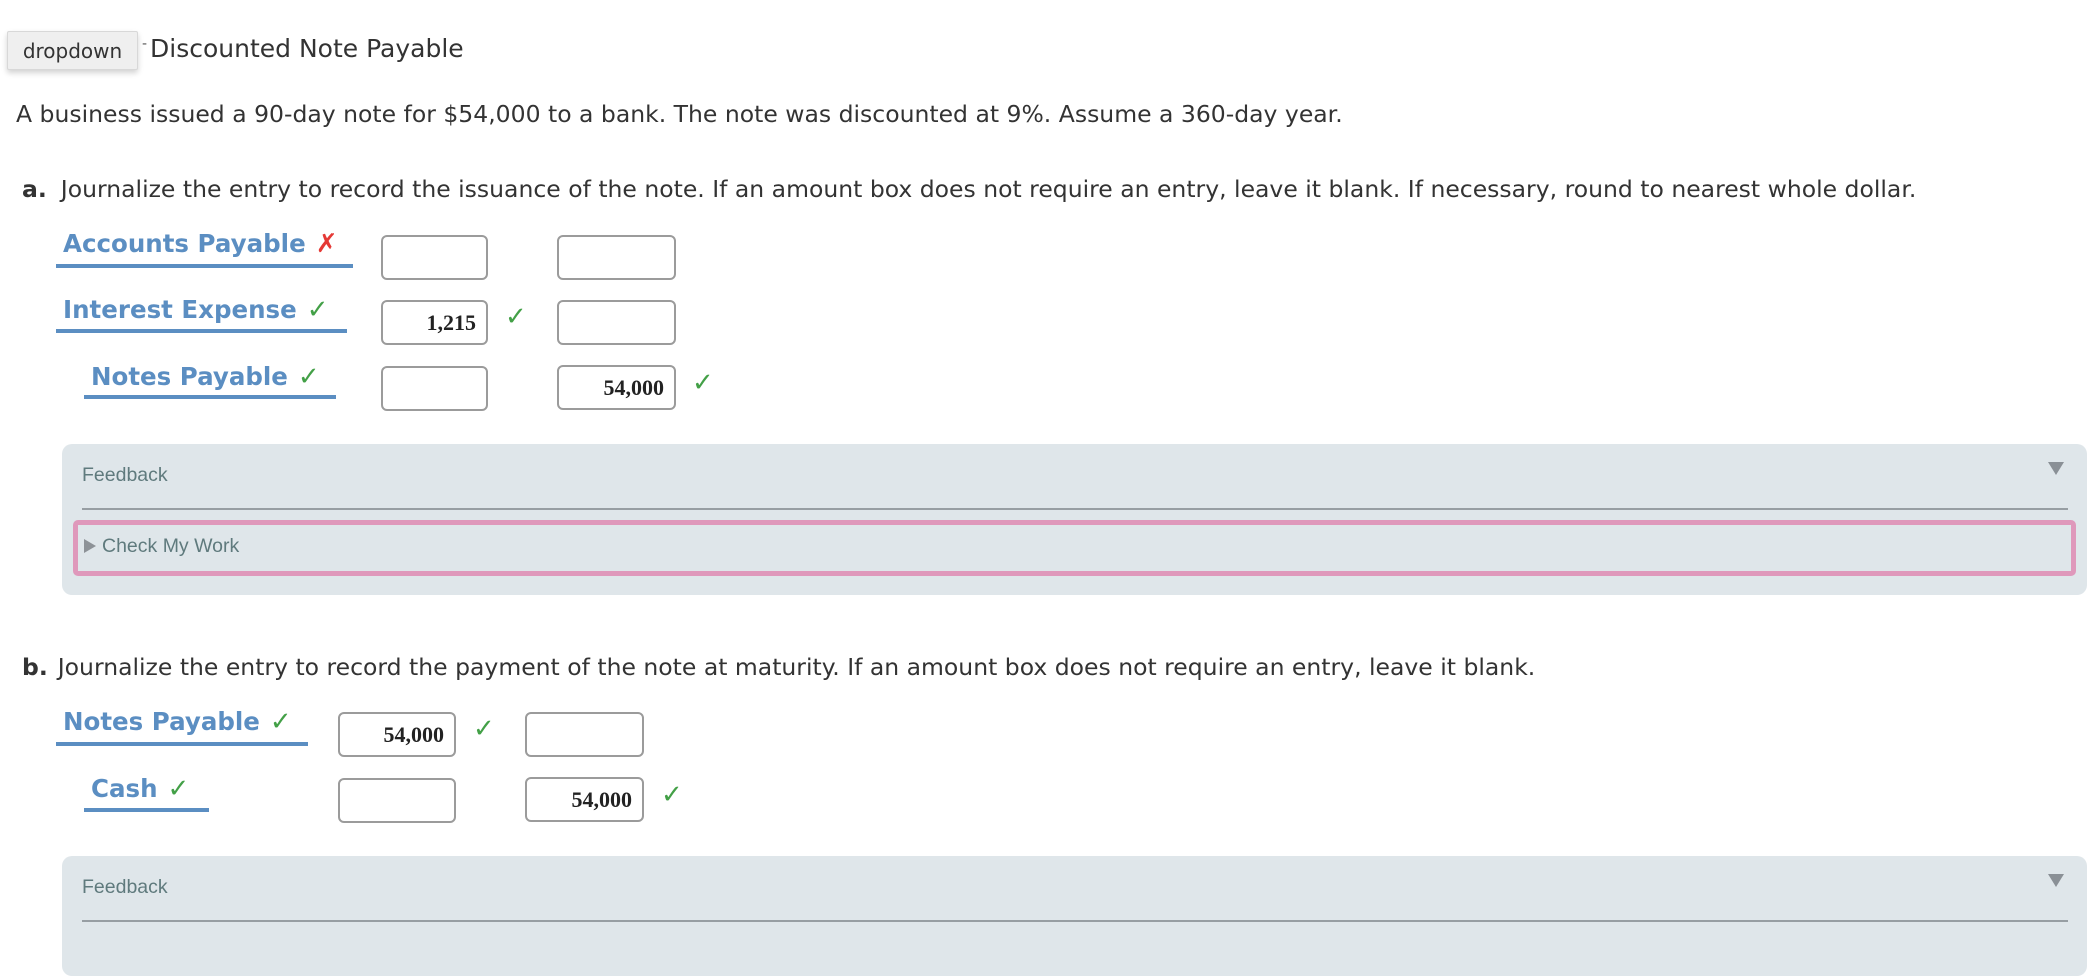 Image resolution: width=2092 pixels, height=976 pixels. What do you see at coordinates (171, 546) in the screenshot?
I see `check-my-work-label: Check My Work` at bounding box center [171, 546].